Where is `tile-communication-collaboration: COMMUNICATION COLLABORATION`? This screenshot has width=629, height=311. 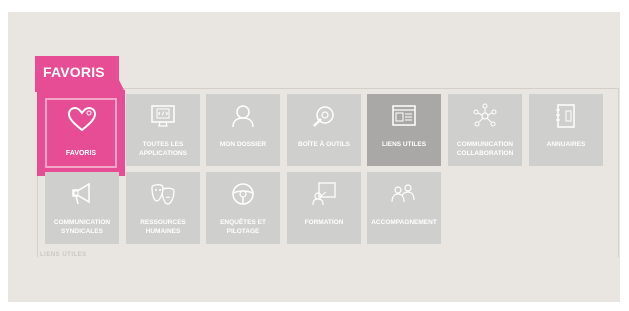 tile-communication-collaboration: COMMUNICATION COLLABORATION is located at coordinates (485, 130).